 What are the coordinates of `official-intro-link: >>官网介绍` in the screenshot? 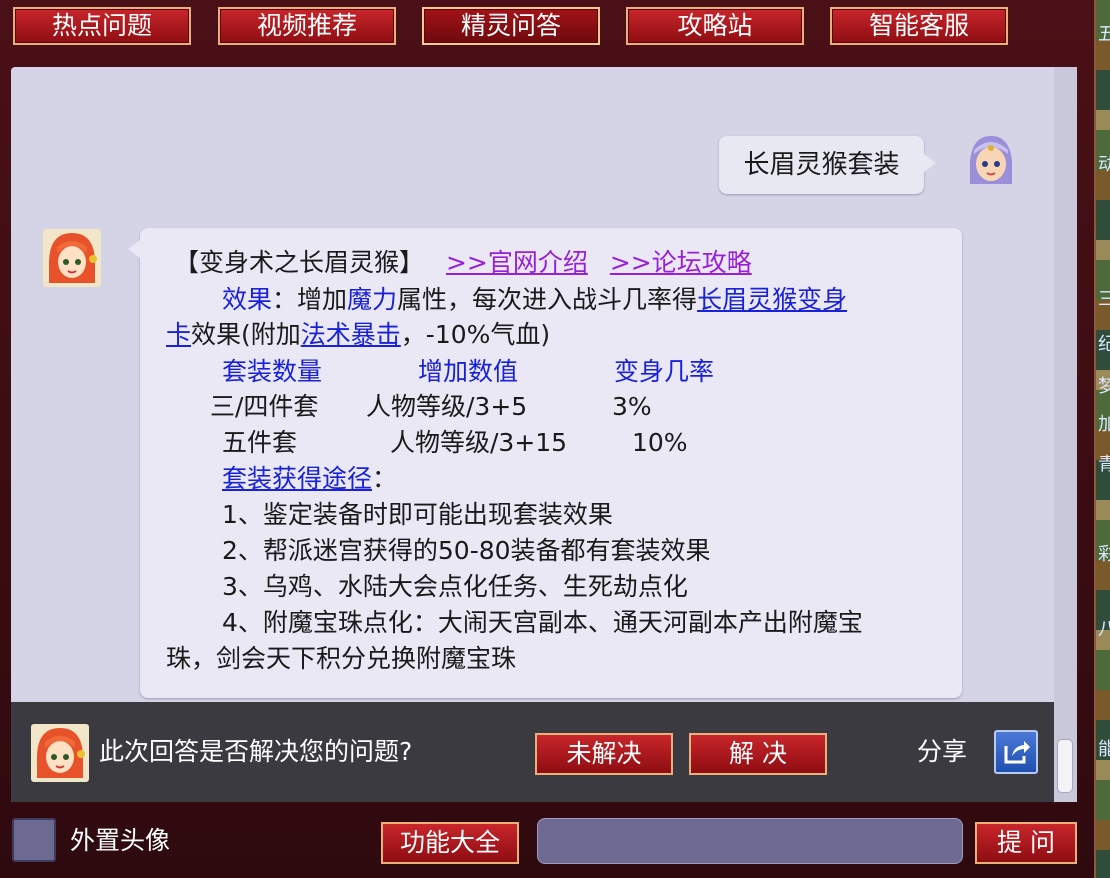 It's located at (517, 262).